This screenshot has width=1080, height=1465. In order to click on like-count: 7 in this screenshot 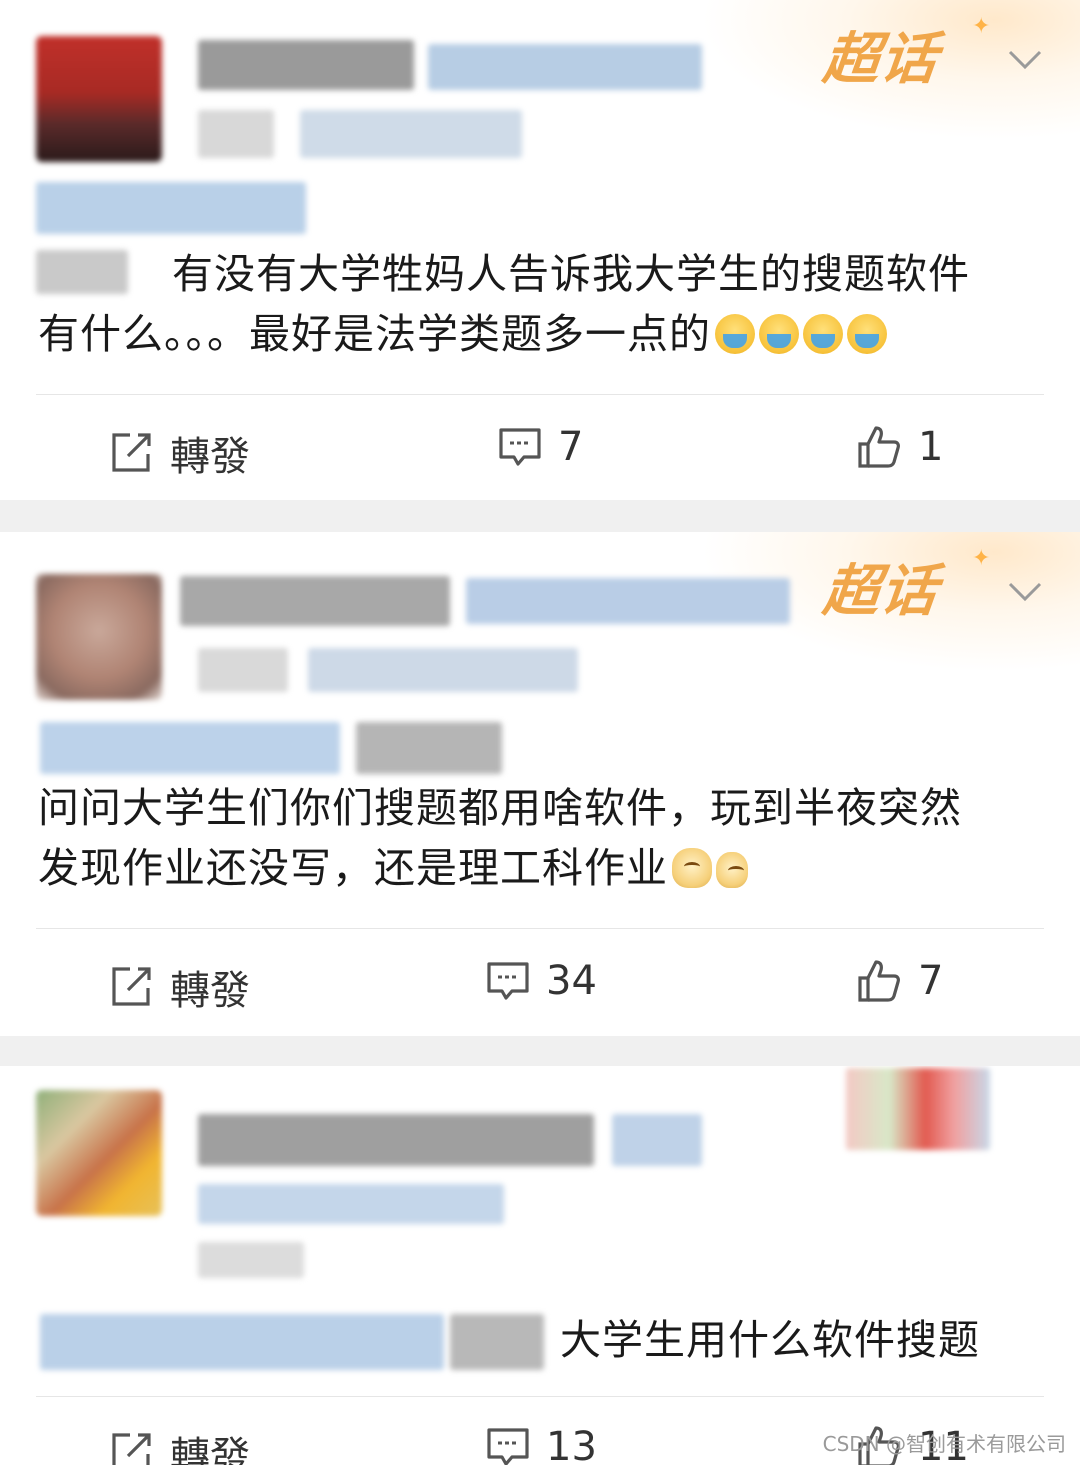, I will do `click(931, 981)`.